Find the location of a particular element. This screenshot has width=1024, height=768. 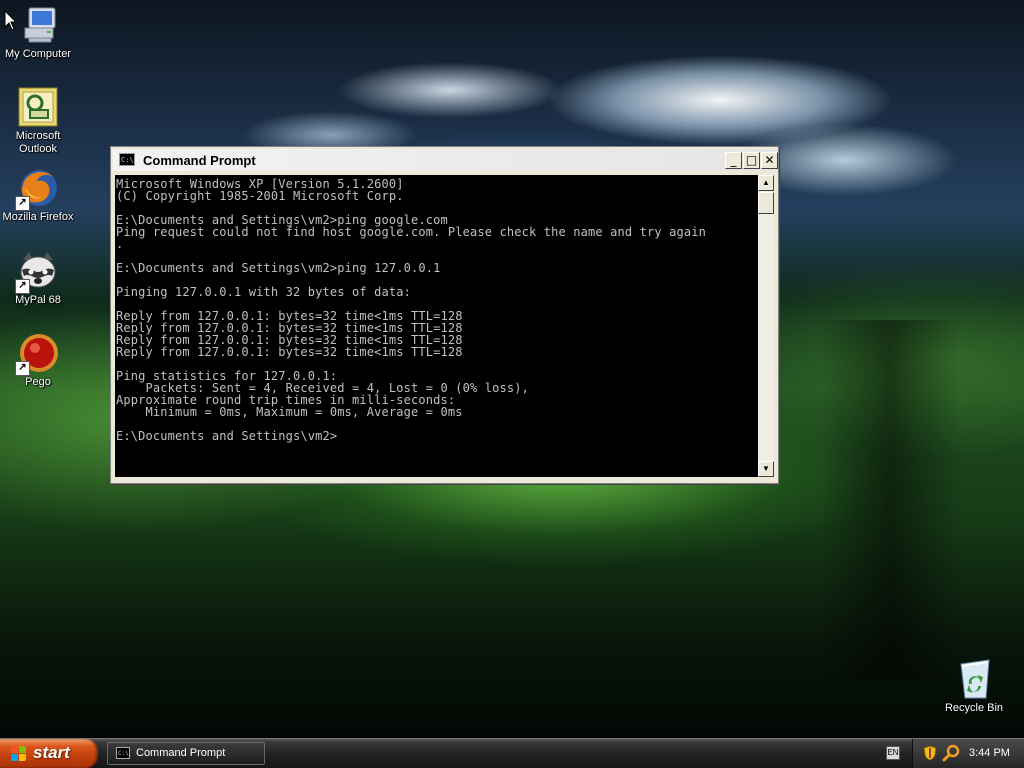

mypal-icon: ↗ is located at coordinates (37, 272).